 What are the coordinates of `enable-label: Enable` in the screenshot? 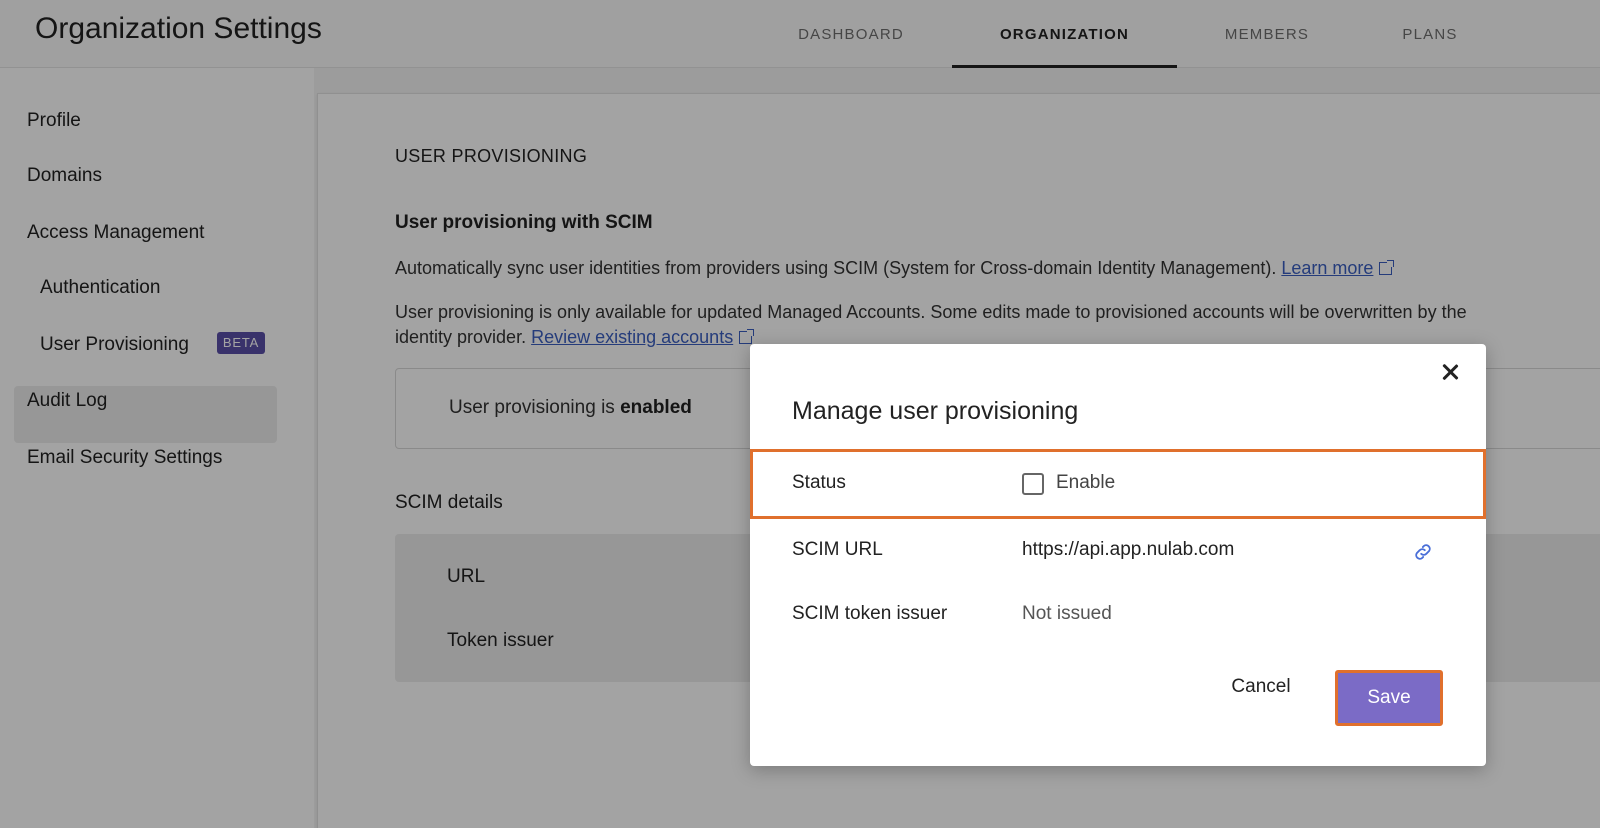 It's located at (1085, 483).